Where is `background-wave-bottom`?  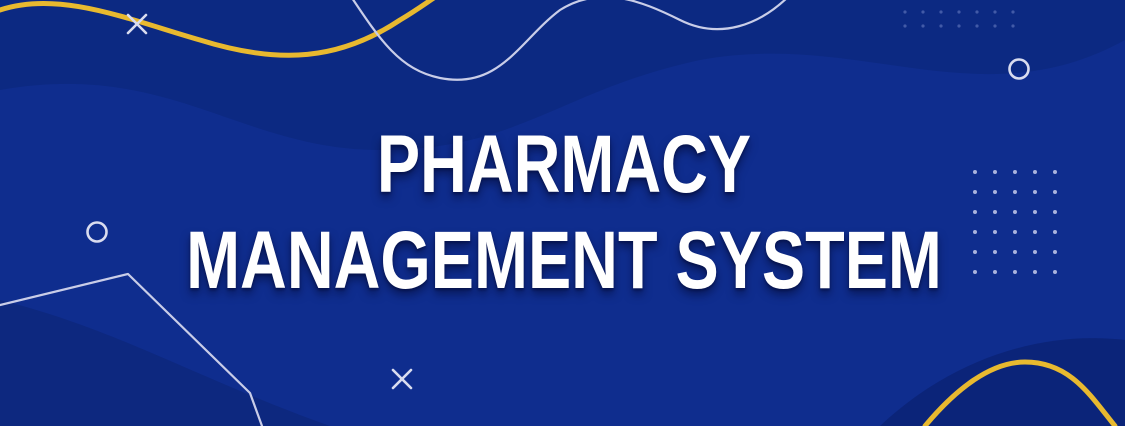
background-wave-bottom is located at coordinates (165, 363).